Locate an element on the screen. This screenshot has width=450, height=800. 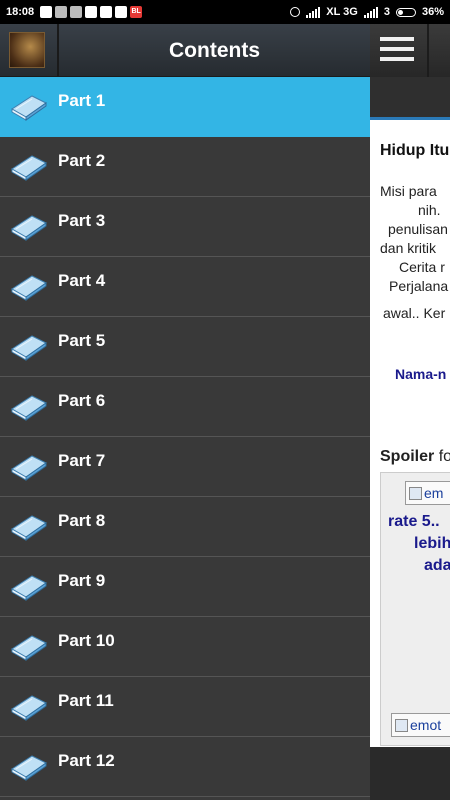
drawer-item-part-12: Part 12 is located at coordinates (185, 767).